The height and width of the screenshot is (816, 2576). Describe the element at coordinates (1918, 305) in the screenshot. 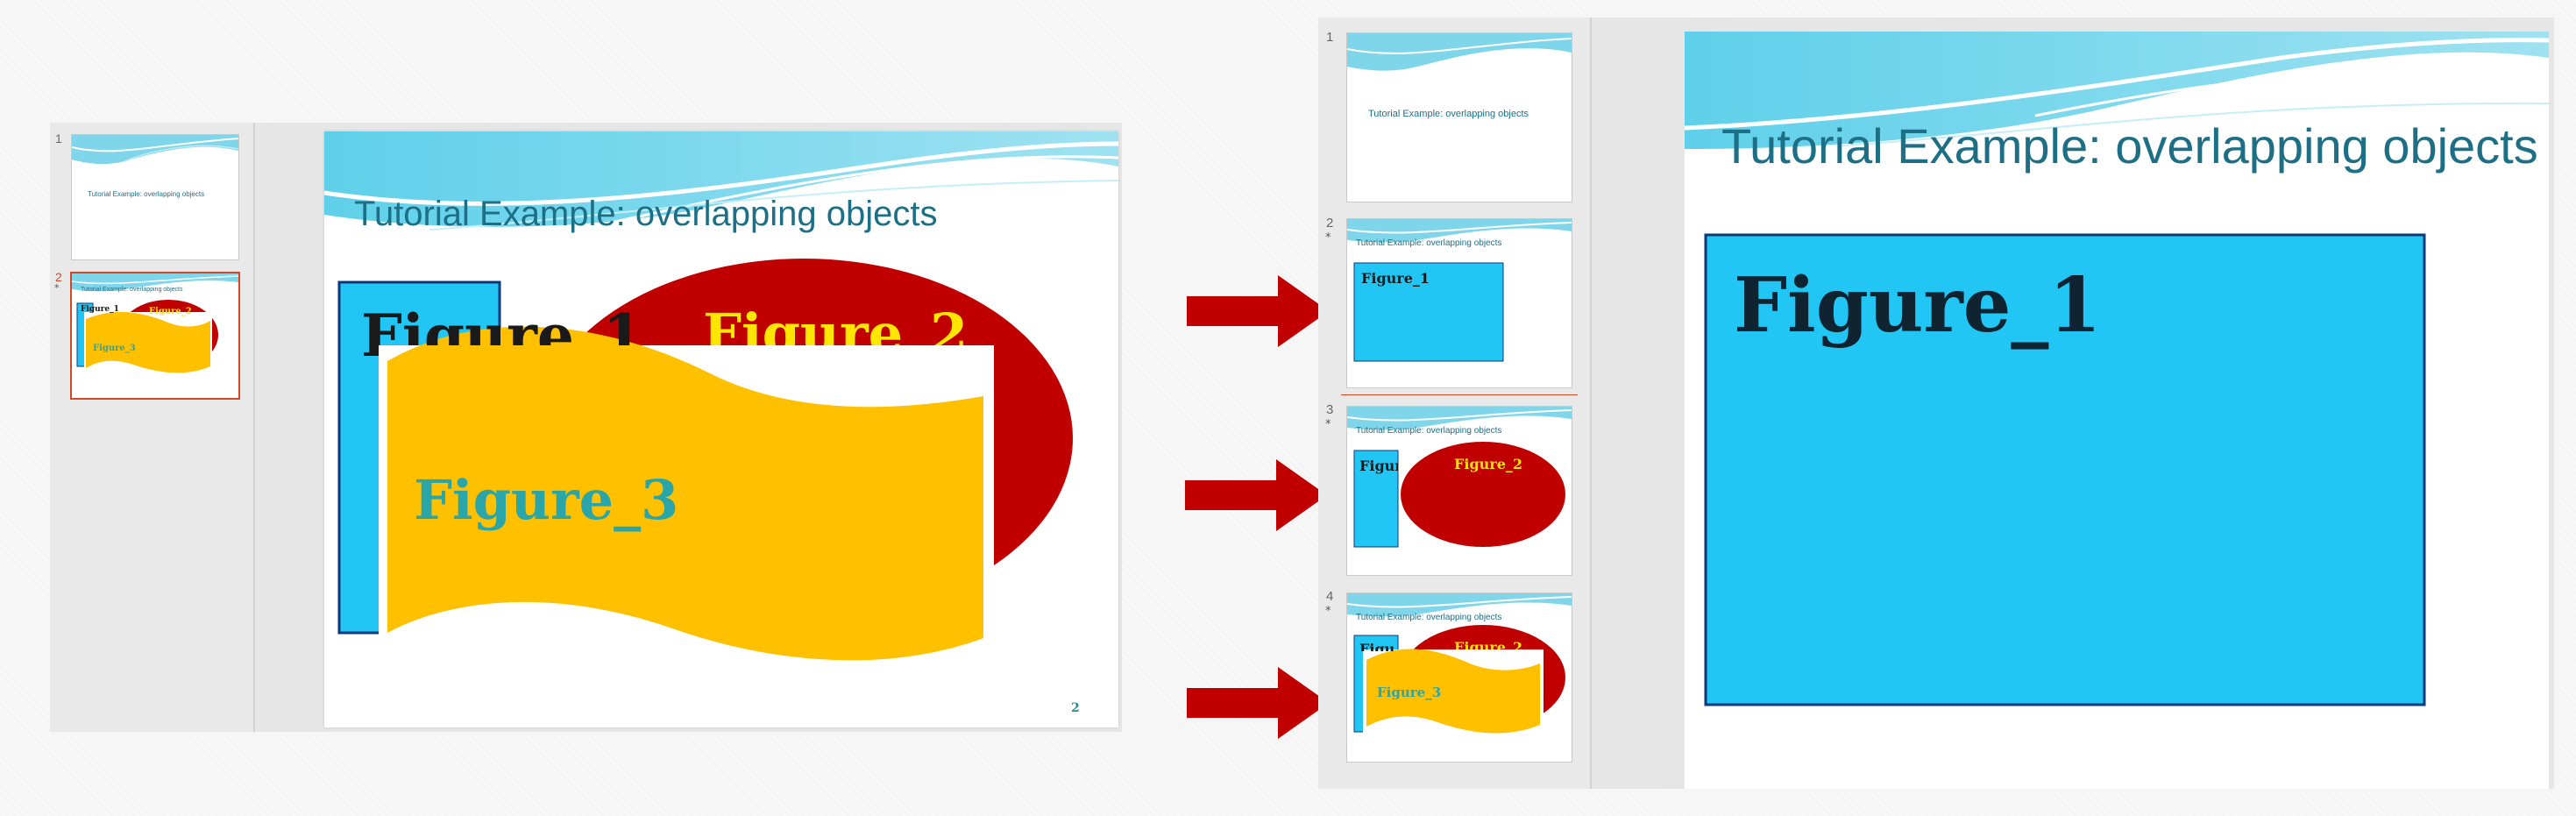

I see `right-main-figure-1-label: Figure_1` at that location.